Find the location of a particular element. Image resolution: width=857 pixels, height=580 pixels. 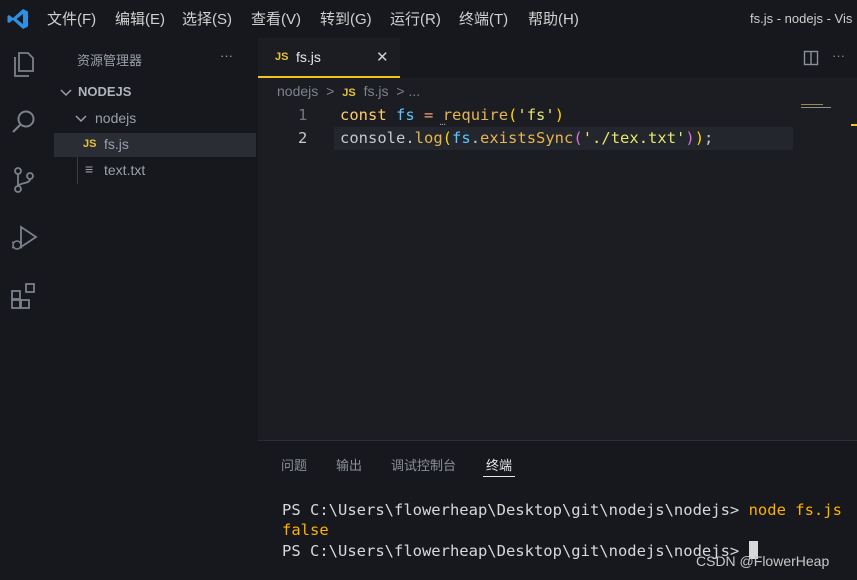

code-line-1: const fs = require('fs') is located at coordinates (452, 115).